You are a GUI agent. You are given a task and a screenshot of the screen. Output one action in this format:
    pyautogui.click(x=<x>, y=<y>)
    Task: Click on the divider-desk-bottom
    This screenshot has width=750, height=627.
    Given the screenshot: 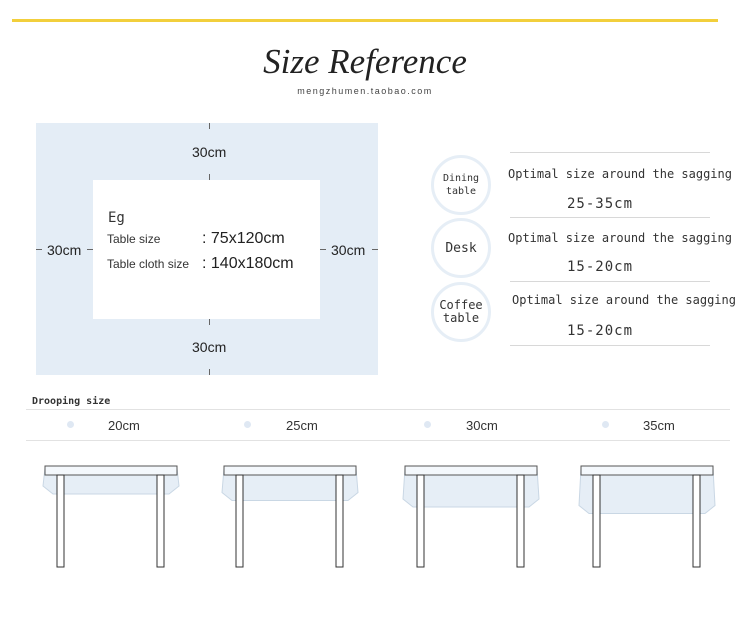 What is the action you would take?
    pyautogui.click(x=610, y=281)
    